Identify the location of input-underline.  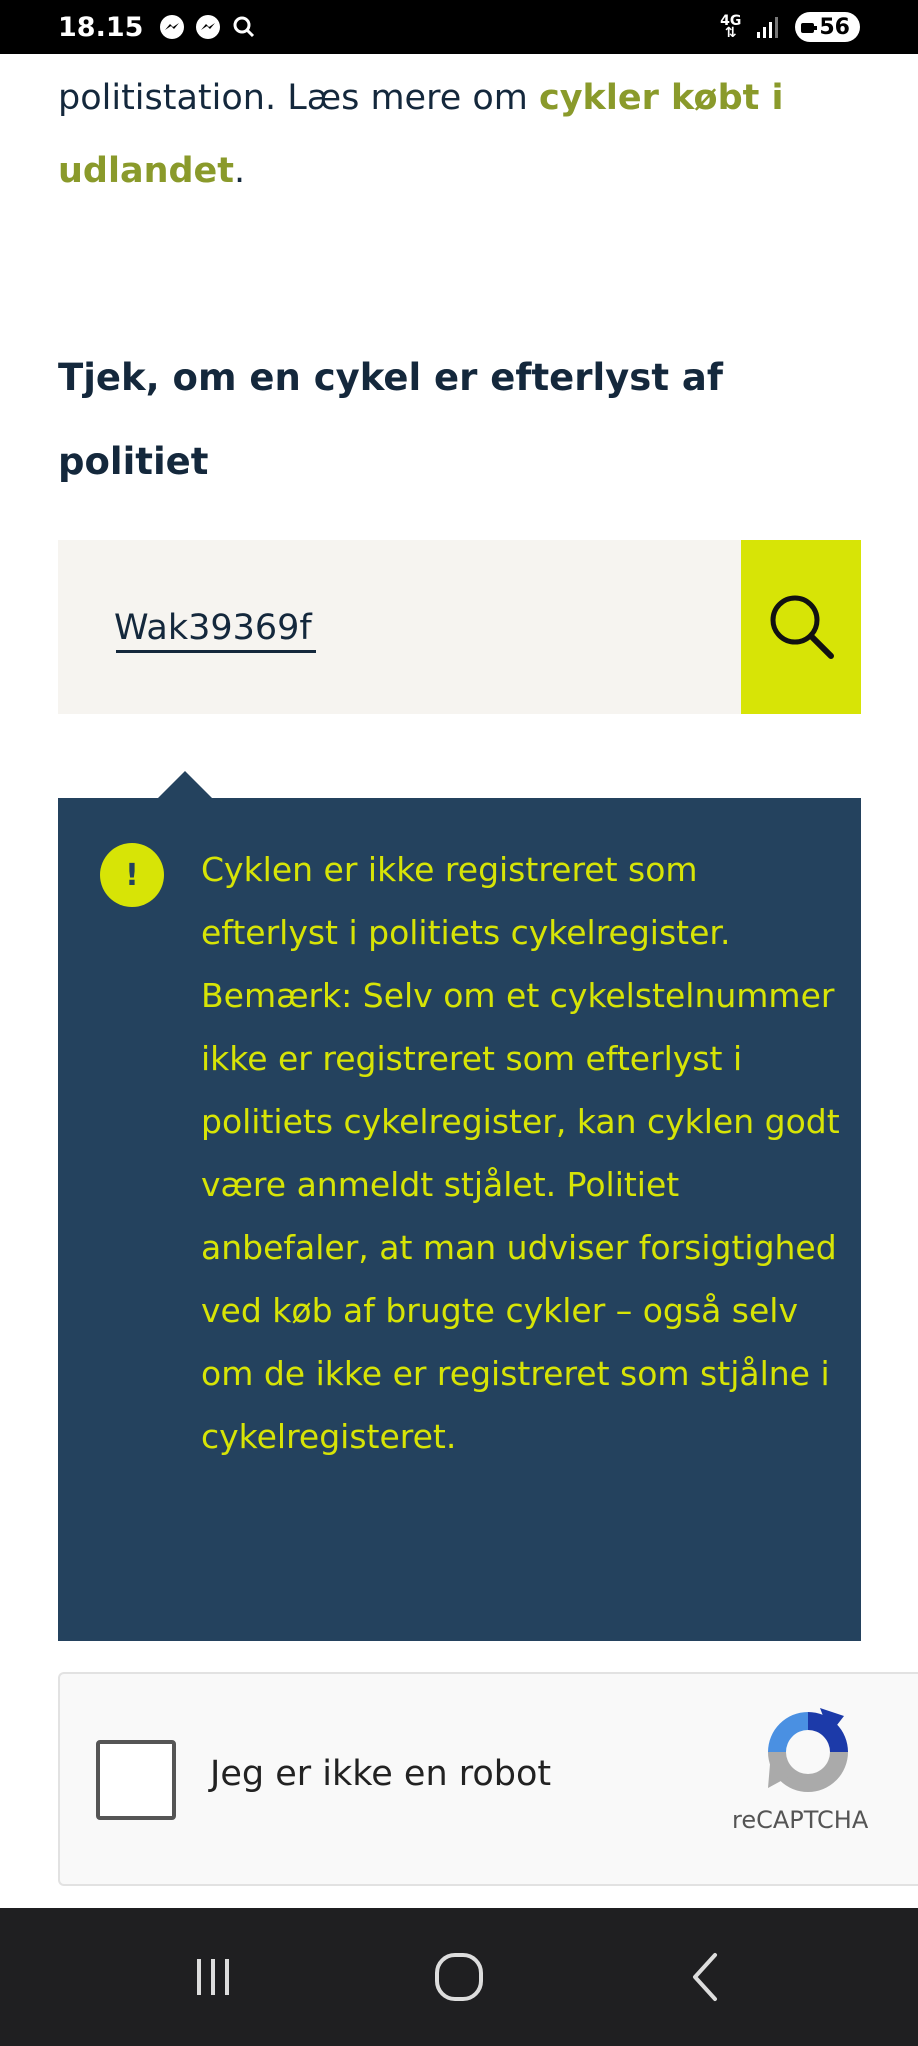
(216, 651).